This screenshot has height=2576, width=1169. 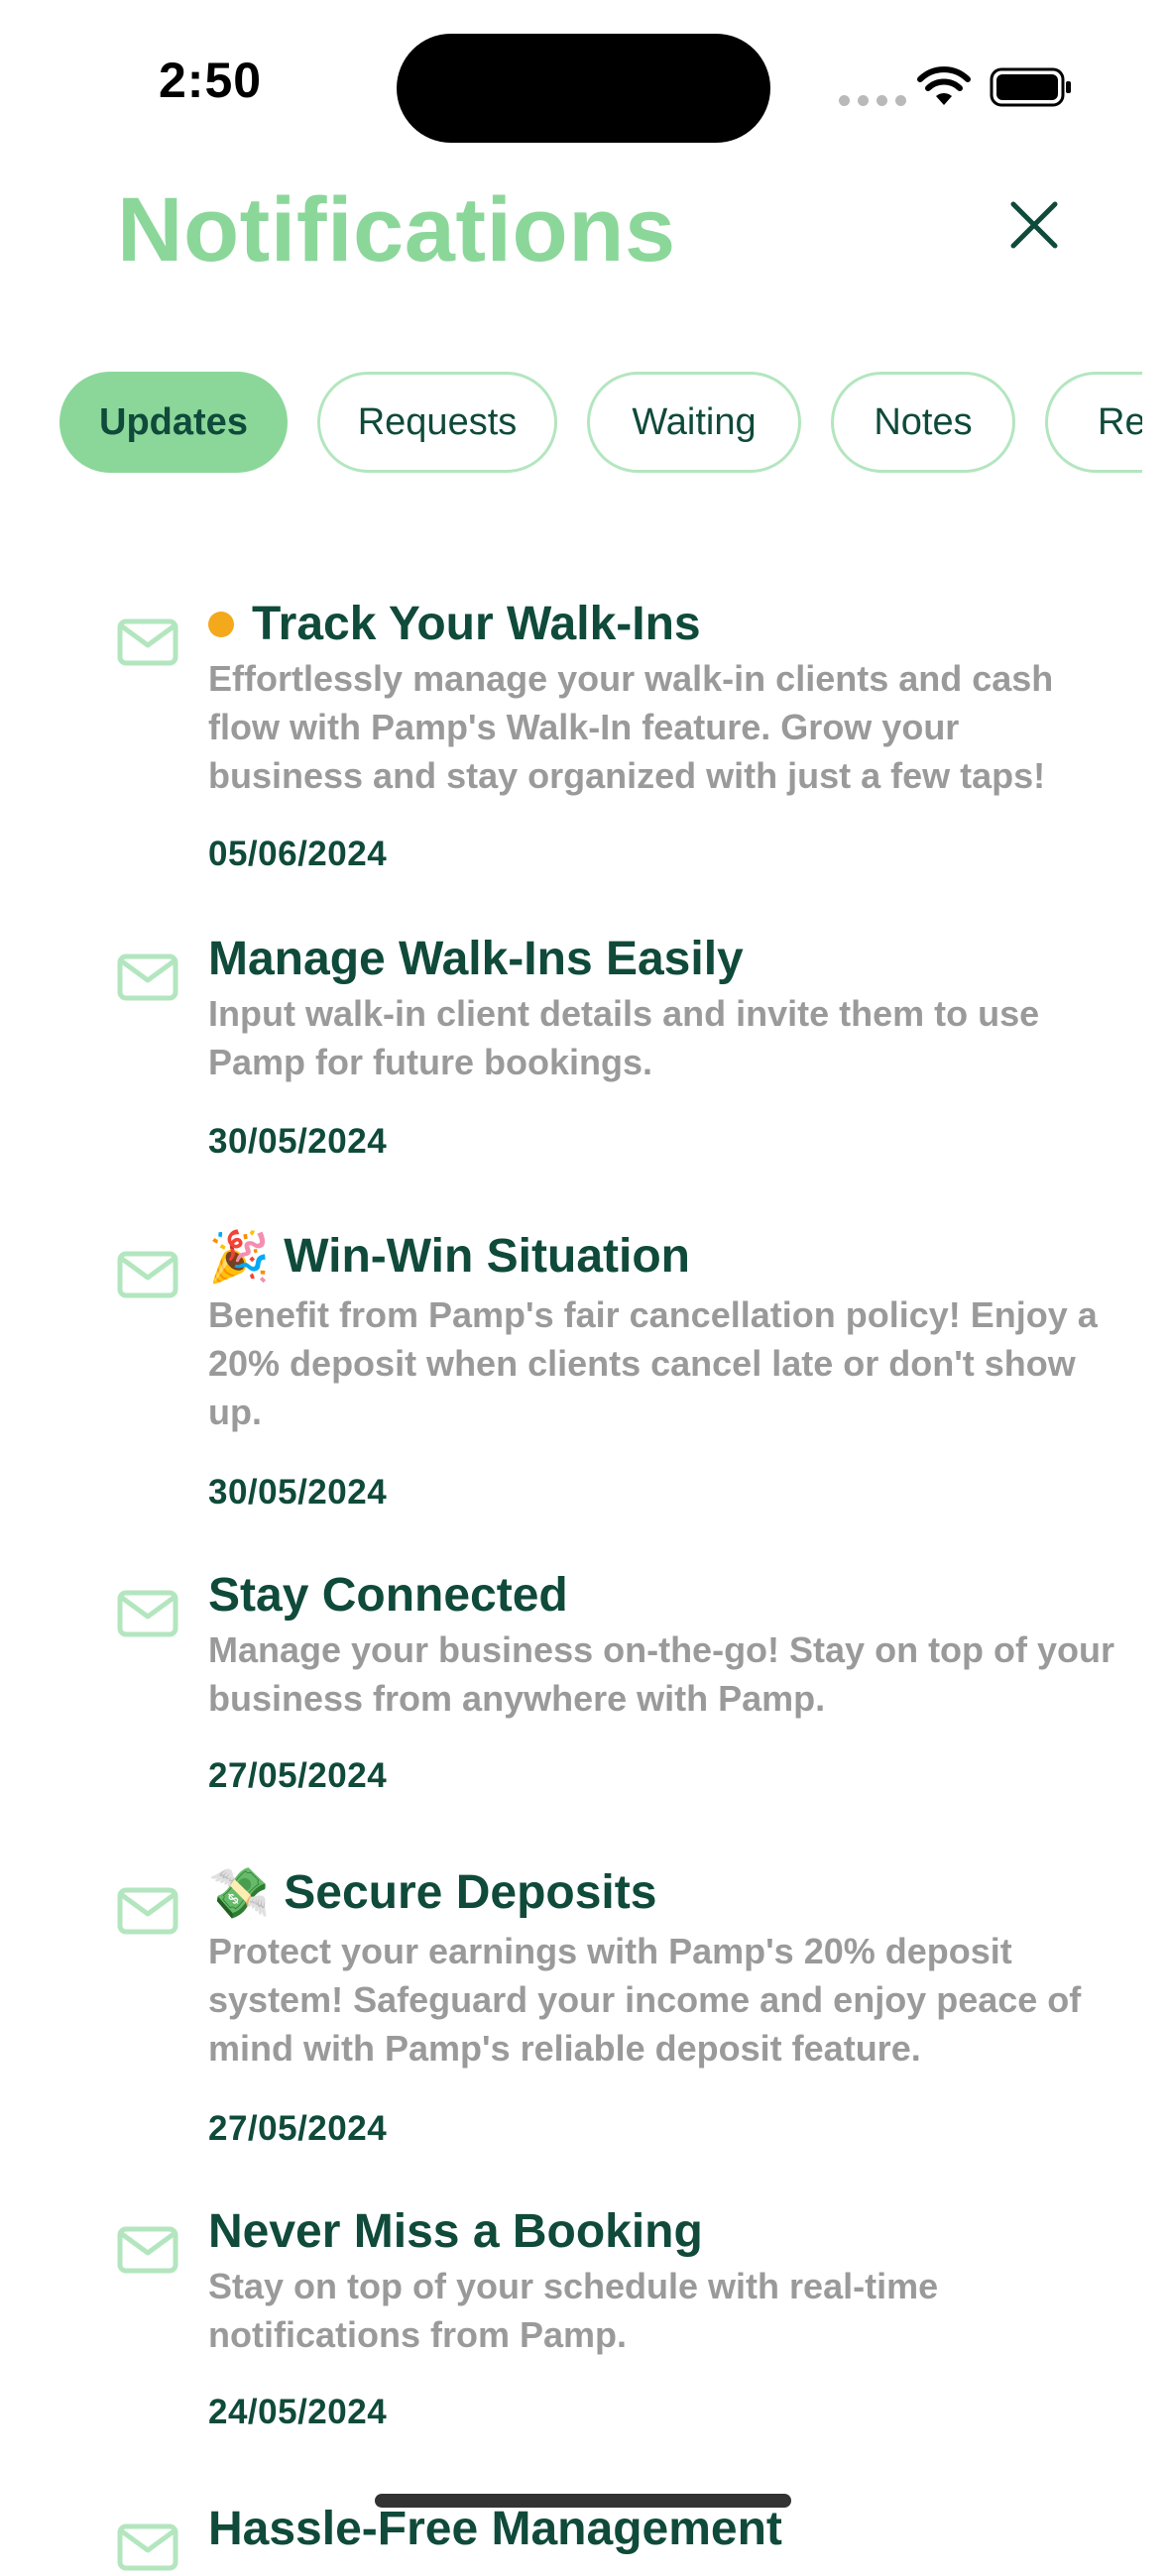 What do you see at coordinates (1093, 422) in the screenshot?
I see `tab-re: Re` at bounding box center [1093, 422].